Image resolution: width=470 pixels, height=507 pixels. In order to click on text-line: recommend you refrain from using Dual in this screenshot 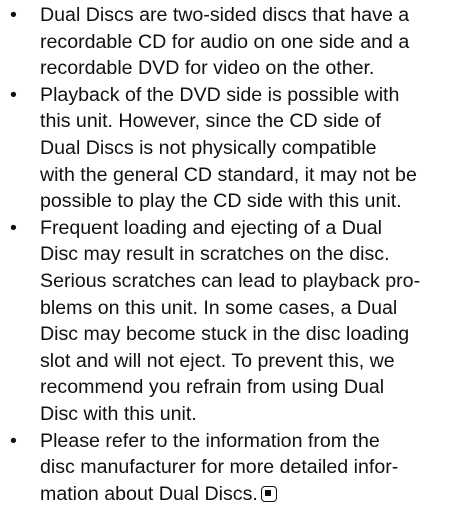, I will do `click(255, 387)`.